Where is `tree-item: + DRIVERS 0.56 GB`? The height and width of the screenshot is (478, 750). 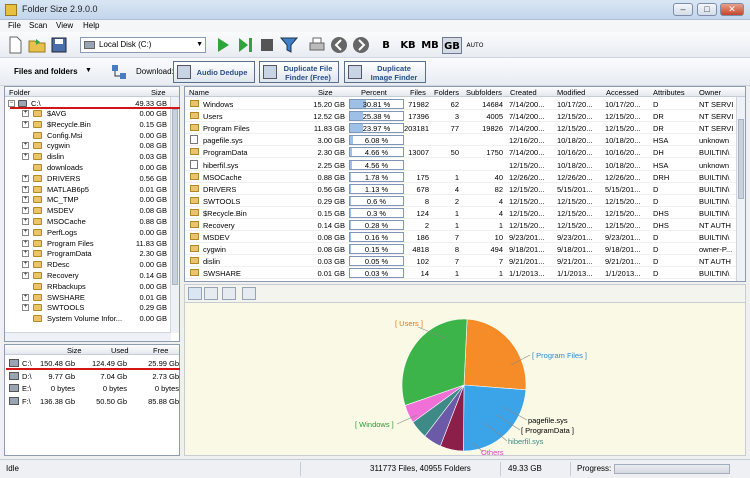 tree-item: + DRIVERS 0.56 GB is located at coordinates (88, 178).